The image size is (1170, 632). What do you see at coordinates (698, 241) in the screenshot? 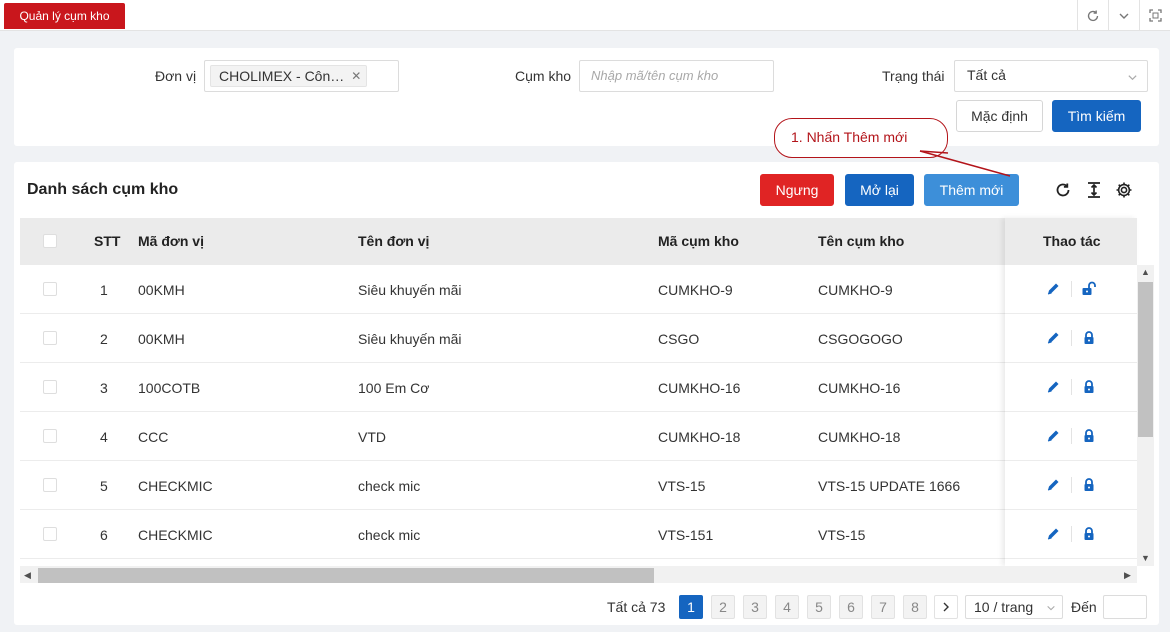
I see `header-cluster-code: Mã cụm kho` at bounding box center [698, 241].